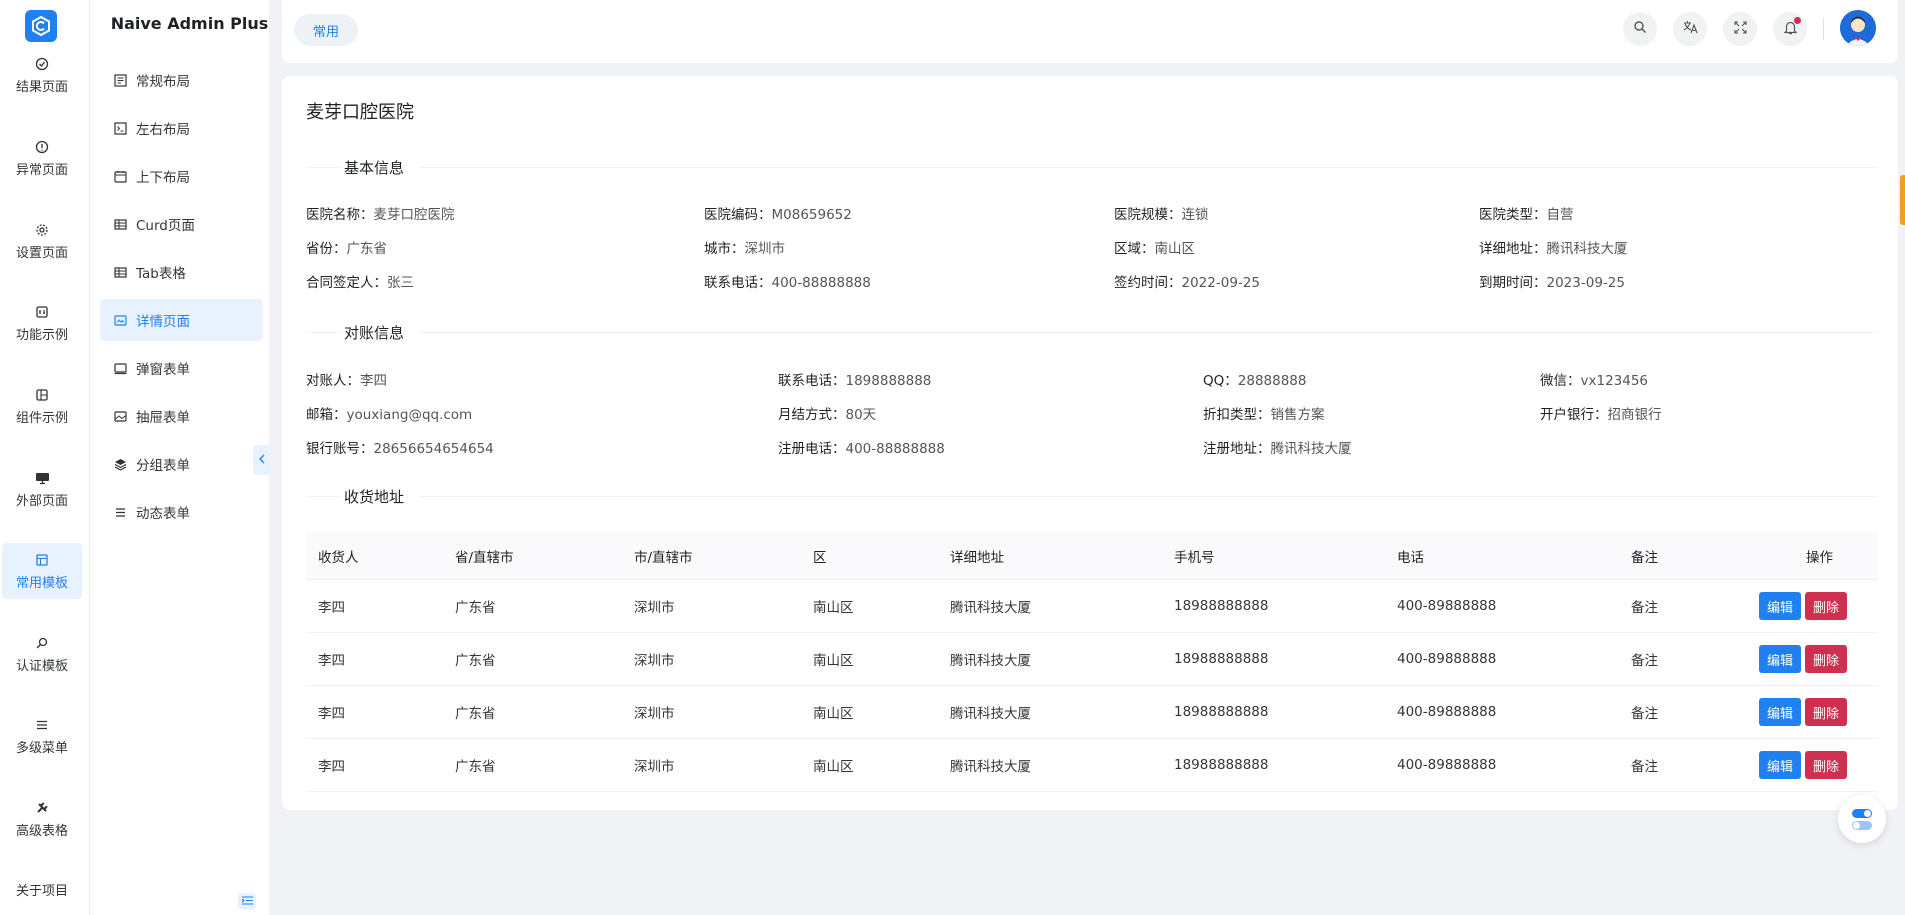  I want to click on rail-item-label: 认证模板, so click(41, 666).